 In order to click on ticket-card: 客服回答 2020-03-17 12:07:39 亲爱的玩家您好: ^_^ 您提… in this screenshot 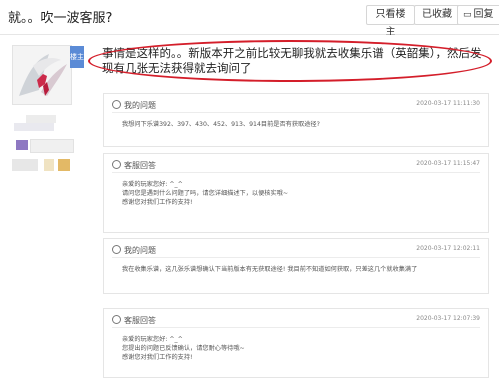, I will do `click(296, 343)`.